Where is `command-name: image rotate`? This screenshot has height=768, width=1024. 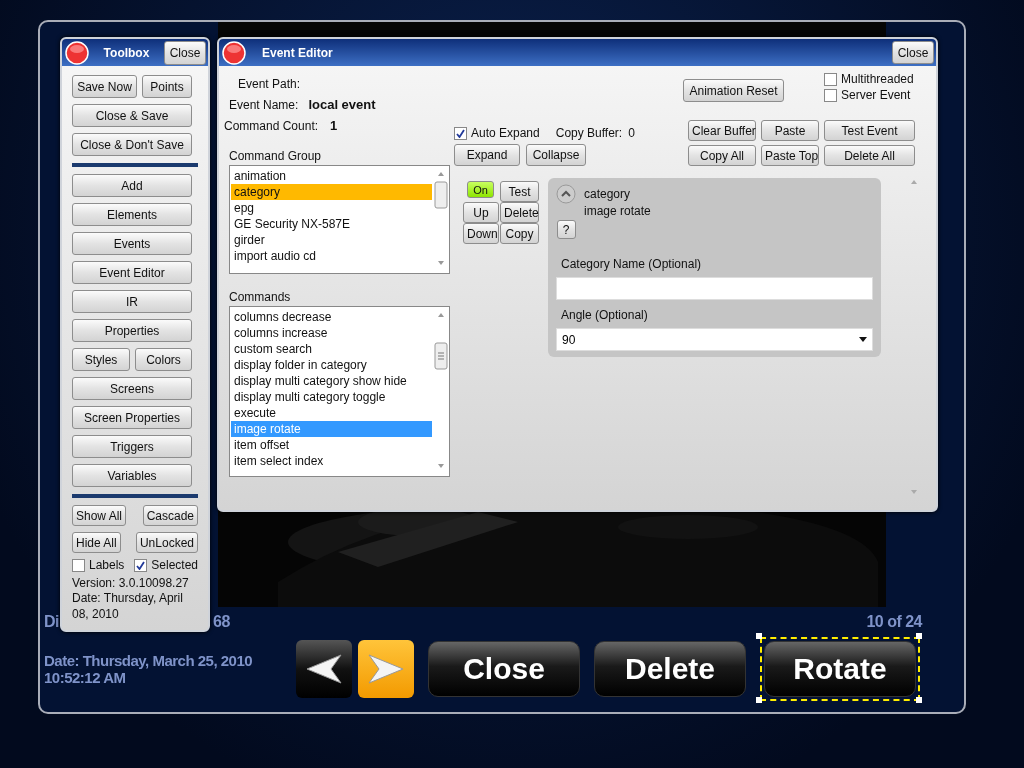 command-name: image rotate is located at coordinates (617, 211).